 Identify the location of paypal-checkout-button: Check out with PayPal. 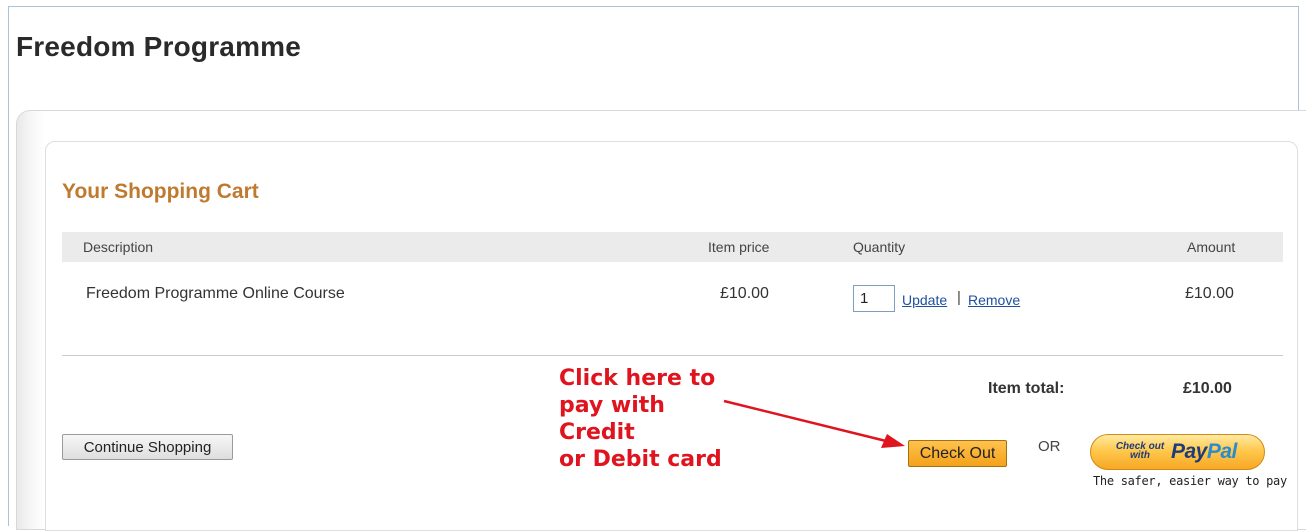
(1177, 452).